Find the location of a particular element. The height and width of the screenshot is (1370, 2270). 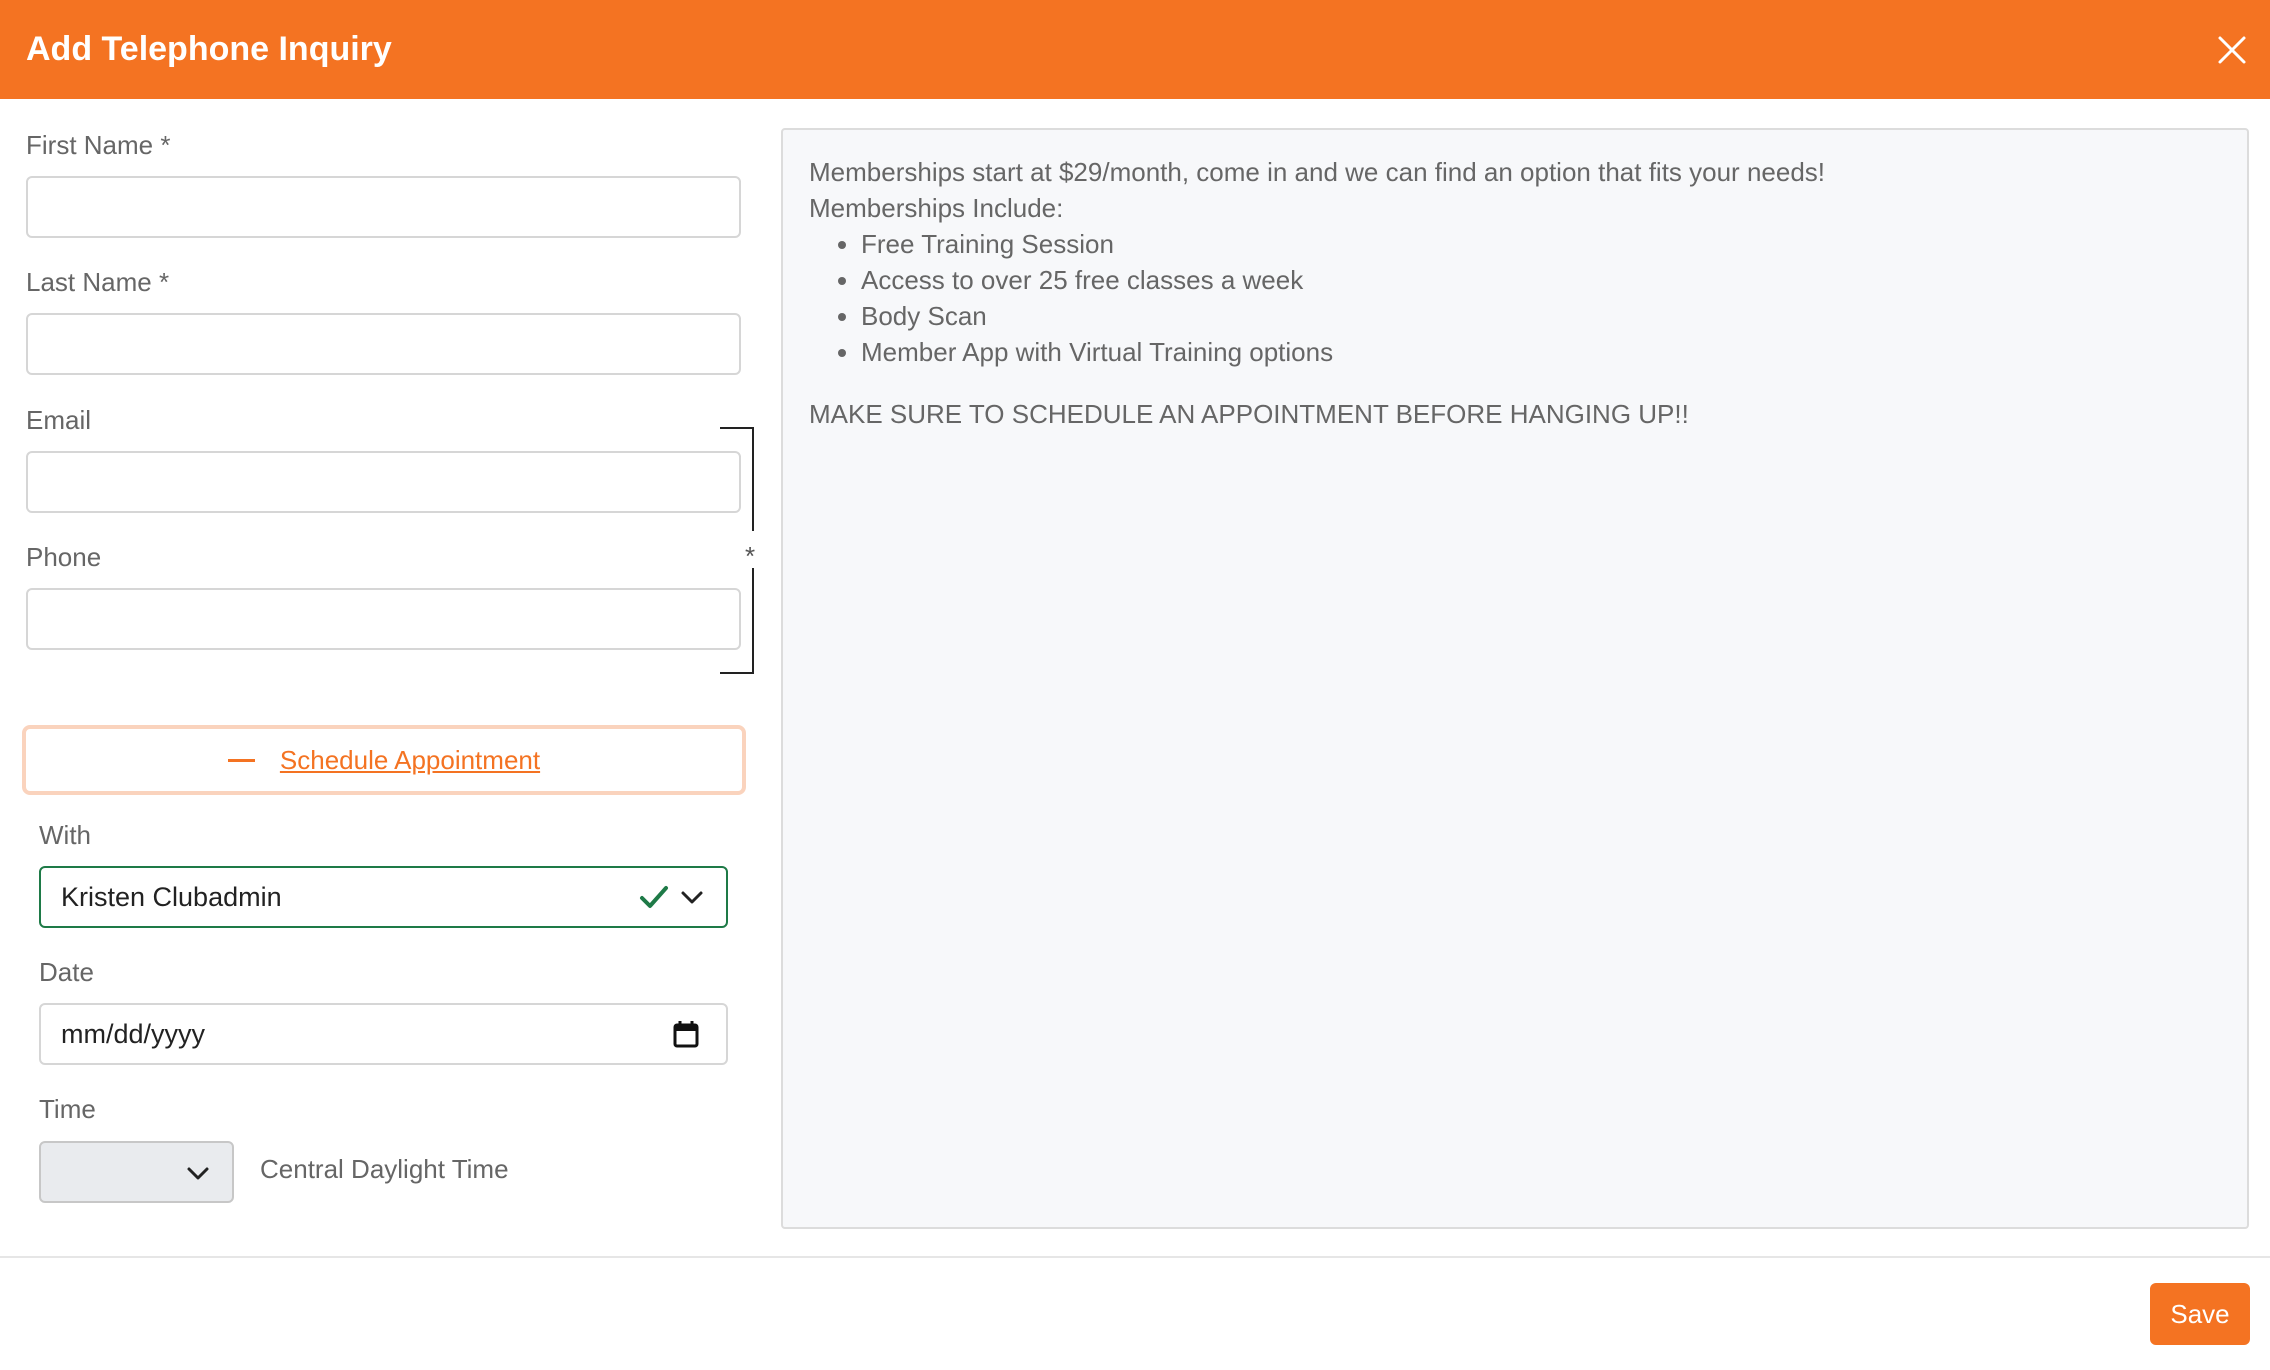

date-label: Date is located at coordinates (66, 972).